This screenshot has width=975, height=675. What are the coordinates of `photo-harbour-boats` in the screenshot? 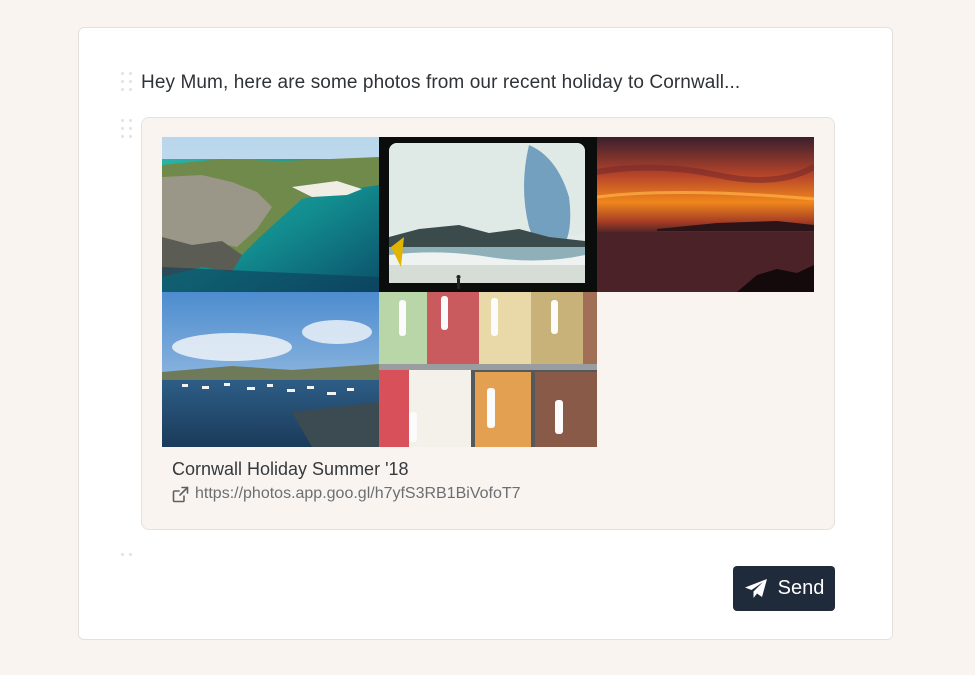 It's located at (270, 369).